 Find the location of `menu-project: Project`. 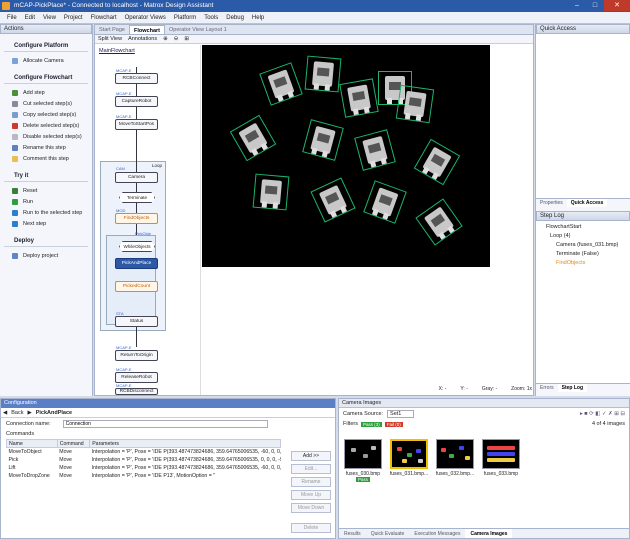

menu-project: Project is located at coordinates (73, 18).